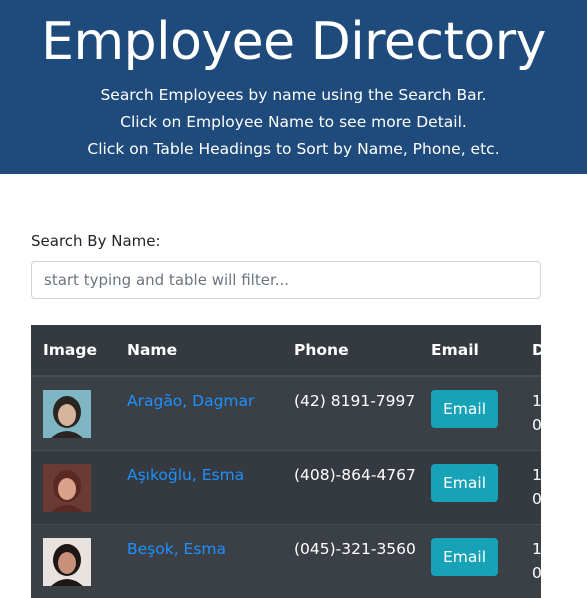  Describe the element at coordinates (536, 561) in the screenshot. I see `dob-cell: 1945-05-31` at that location.